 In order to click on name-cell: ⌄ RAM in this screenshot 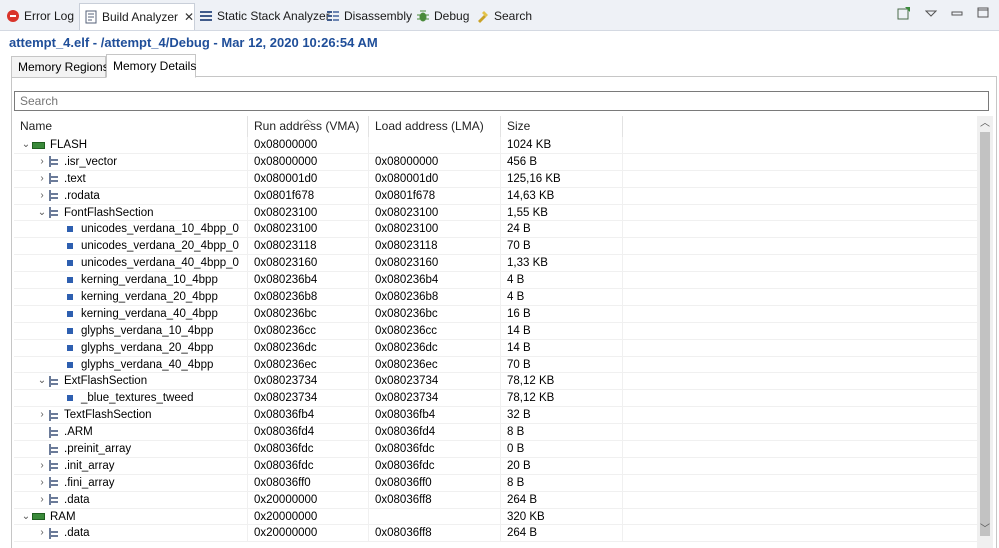, I will do `click(131, 516)`.